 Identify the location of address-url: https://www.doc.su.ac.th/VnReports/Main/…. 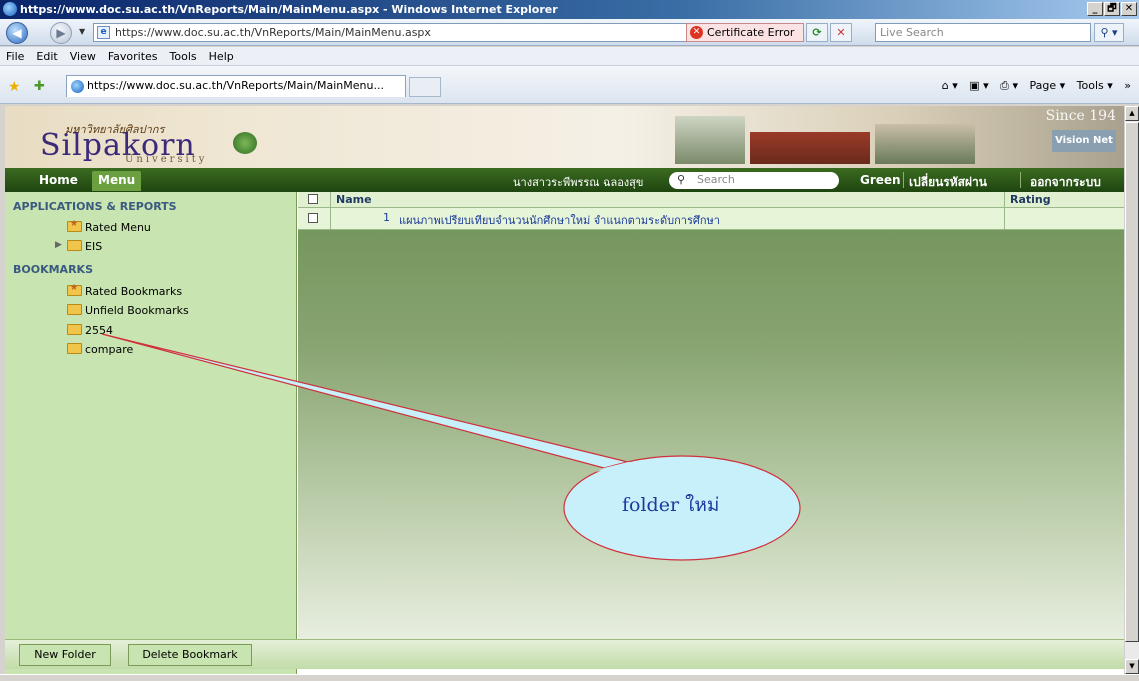
(273, 32).